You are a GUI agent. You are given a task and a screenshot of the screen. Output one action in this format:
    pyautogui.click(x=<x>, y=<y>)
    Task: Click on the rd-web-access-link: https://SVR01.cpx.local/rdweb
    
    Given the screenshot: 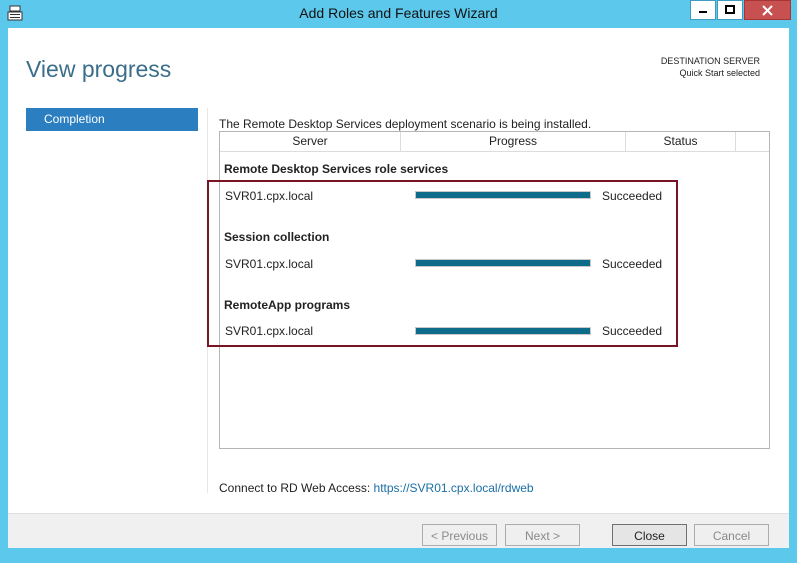 What is the action you would take?
    pyautogui.click(x=454, y=488)
    